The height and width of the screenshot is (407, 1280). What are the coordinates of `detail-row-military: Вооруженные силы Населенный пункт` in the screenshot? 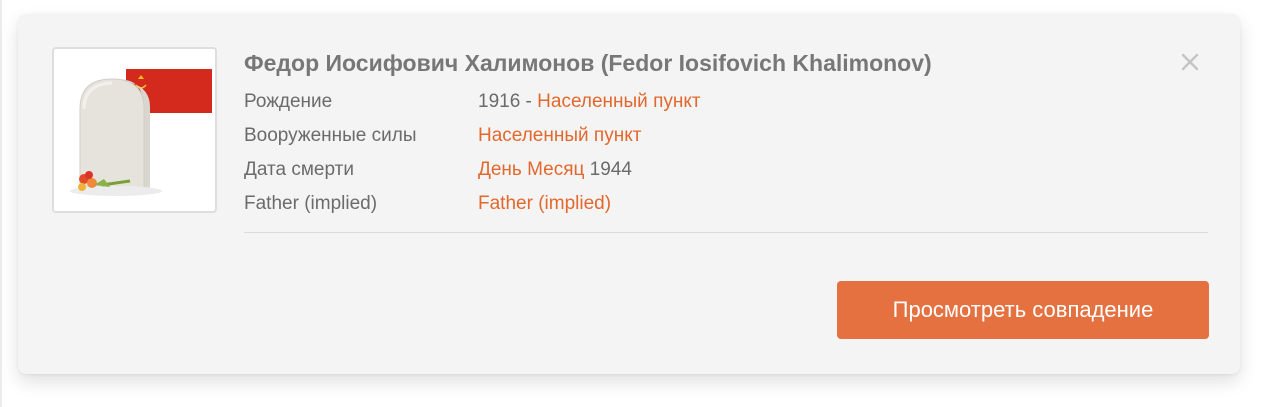 It's located at (472, 136).